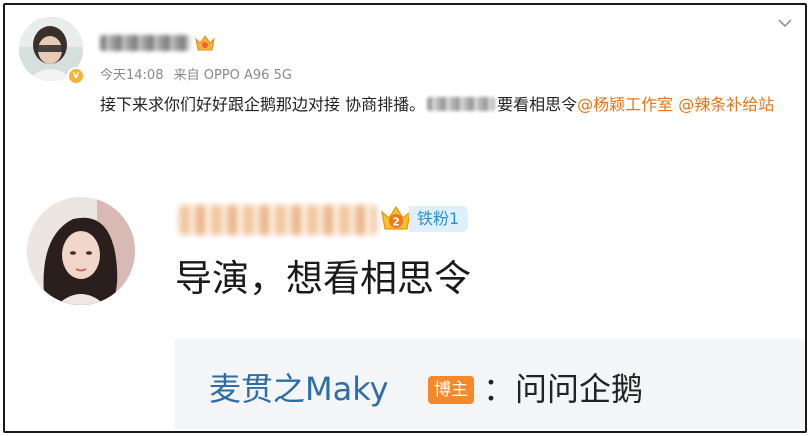 The width and height of the screenshot is (810, 436). What do you see at coordinates (726, 104) in the screenshot?
I see `mention-link: @辣条补给站` at bounding box center [726, 104].